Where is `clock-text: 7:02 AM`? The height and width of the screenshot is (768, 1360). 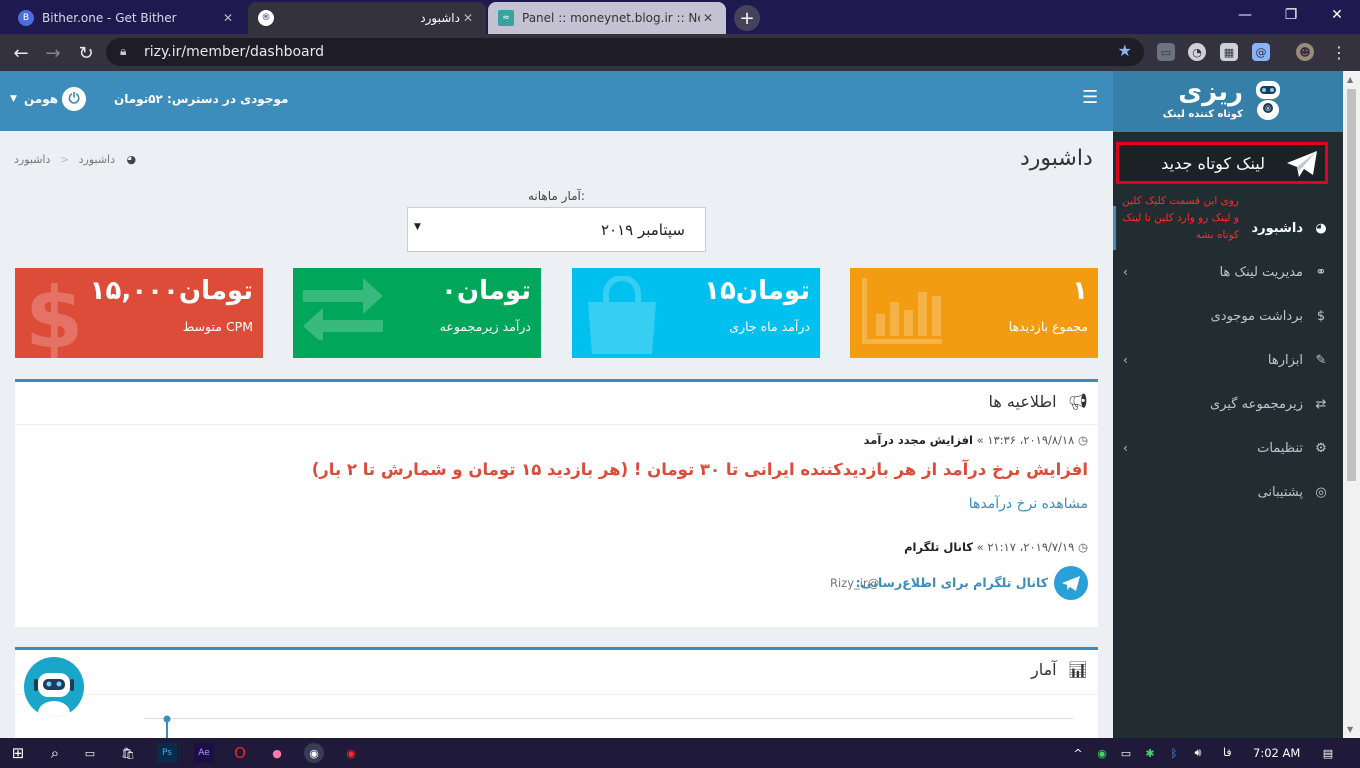 clock-text: 7:02 AM is located at coordinates (1276, 753).